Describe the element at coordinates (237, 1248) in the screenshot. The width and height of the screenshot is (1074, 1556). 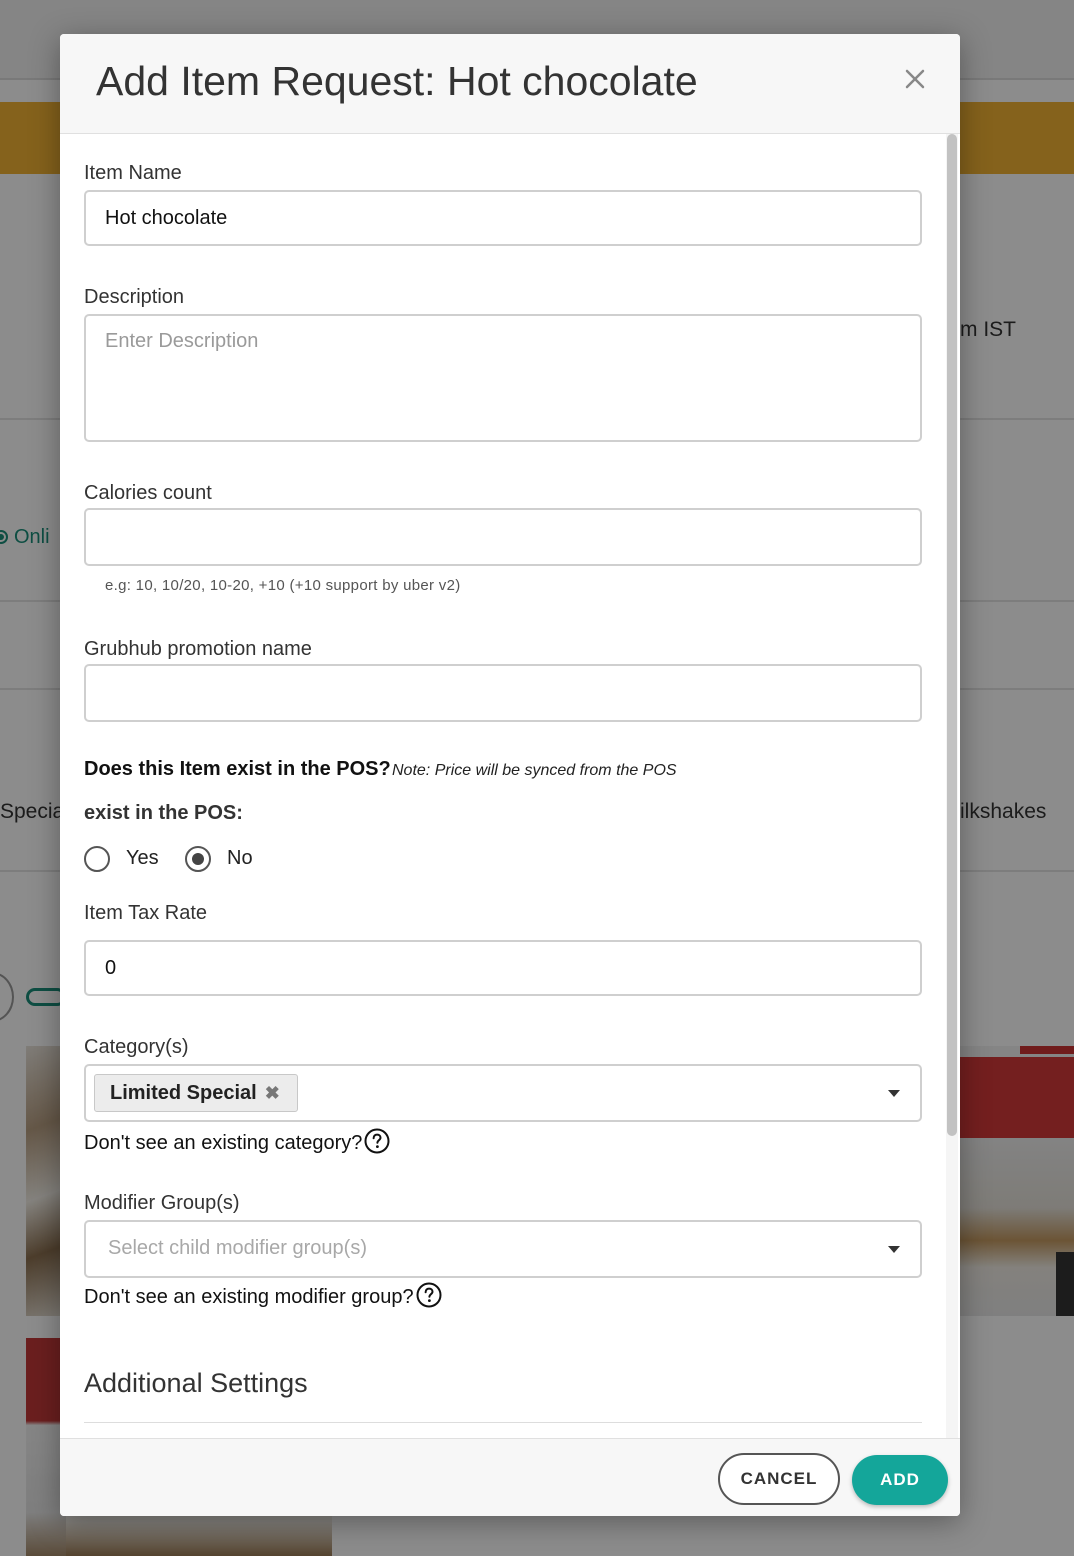
I see `modifier-groups-placeholder: Select child modifier group(s)` at that location.